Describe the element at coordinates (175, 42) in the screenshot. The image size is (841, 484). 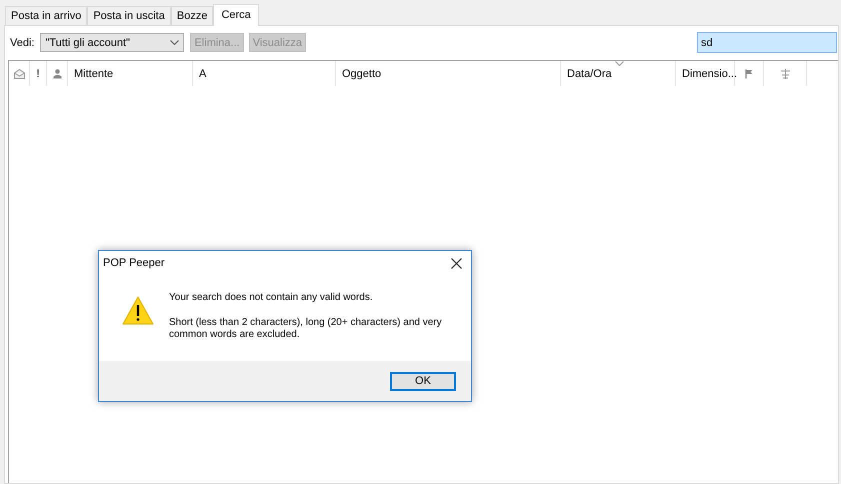
I see `chevron-icon` at that location.